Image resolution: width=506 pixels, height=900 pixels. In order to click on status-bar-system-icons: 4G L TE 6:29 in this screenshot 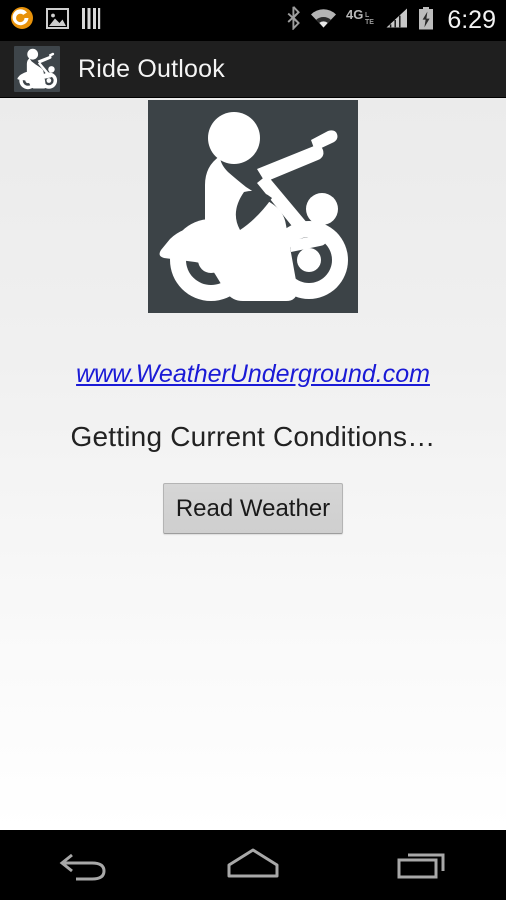, I will do `click(391, 20)`.